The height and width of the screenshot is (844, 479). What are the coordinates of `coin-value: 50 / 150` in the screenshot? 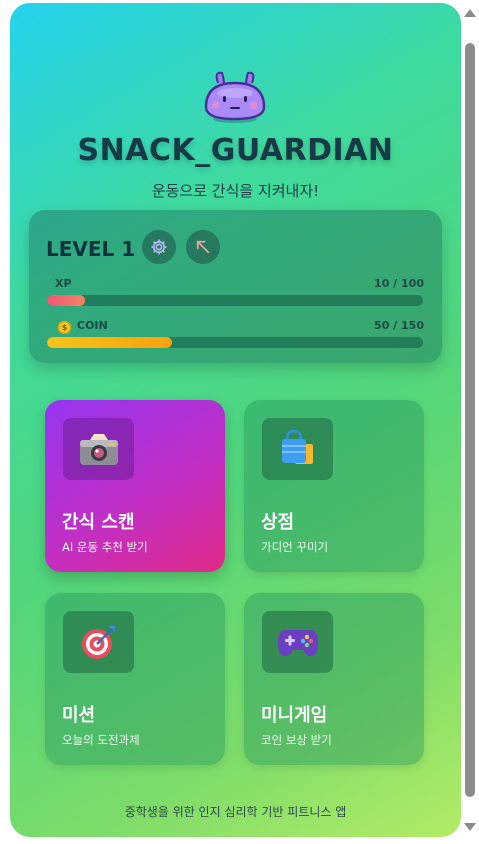 It's located at (399, 325).